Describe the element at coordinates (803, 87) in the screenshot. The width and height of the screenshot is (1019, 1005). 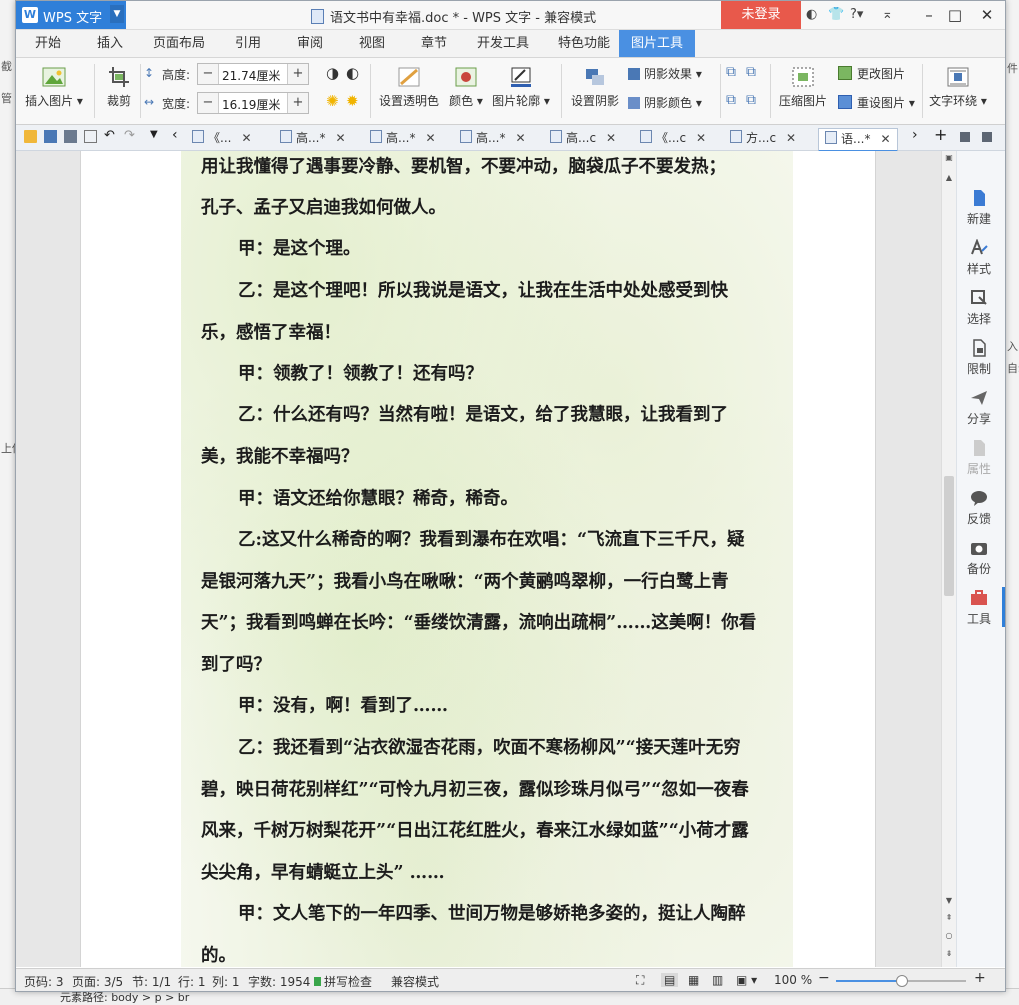
I see `compress-picture-button: 压缩图片` at that location.